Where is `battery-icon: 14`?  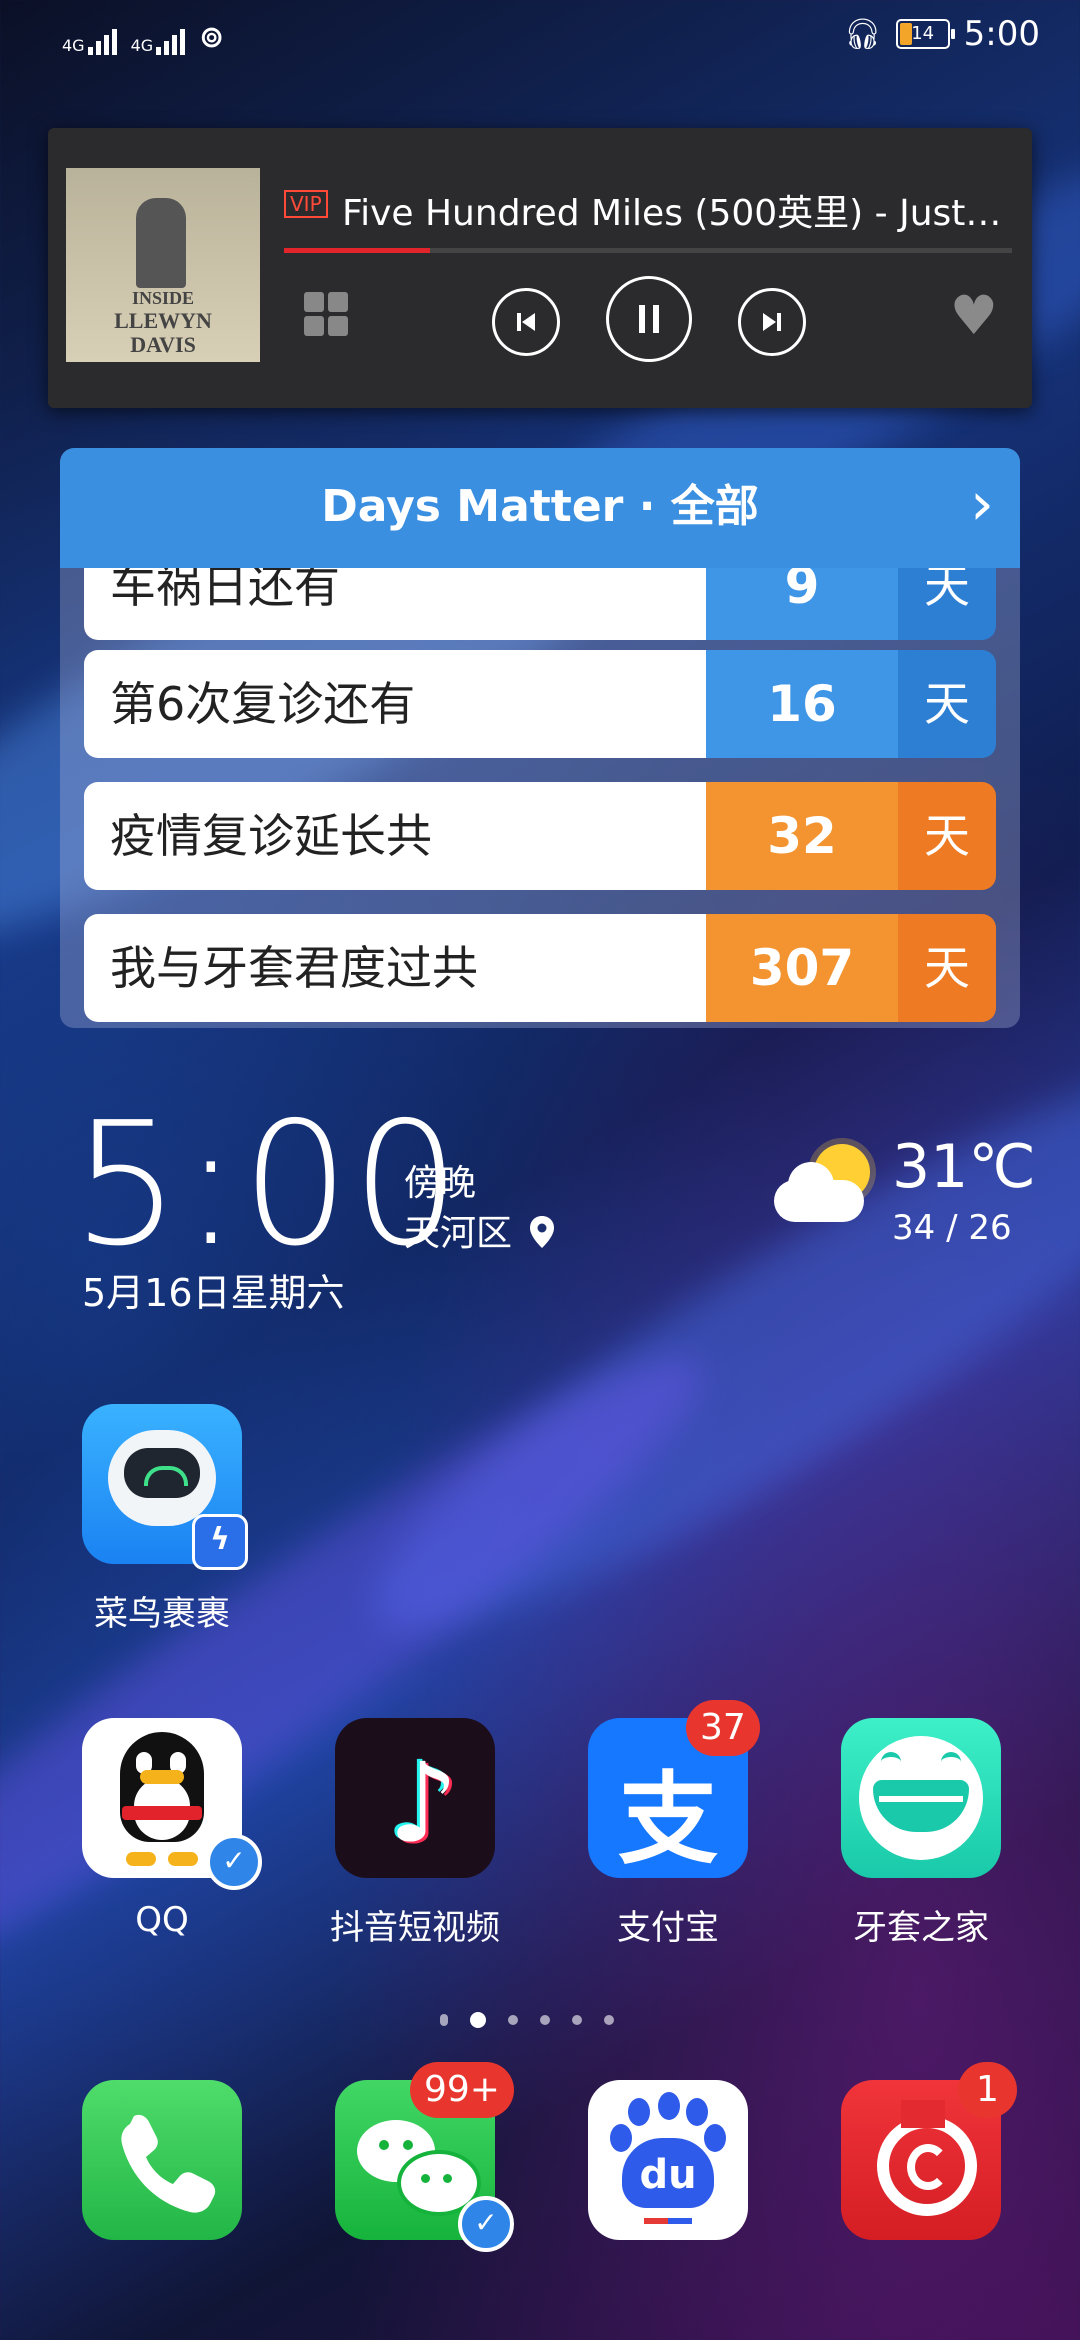
battery-icon: 14 is located at coordinates (925, 34).